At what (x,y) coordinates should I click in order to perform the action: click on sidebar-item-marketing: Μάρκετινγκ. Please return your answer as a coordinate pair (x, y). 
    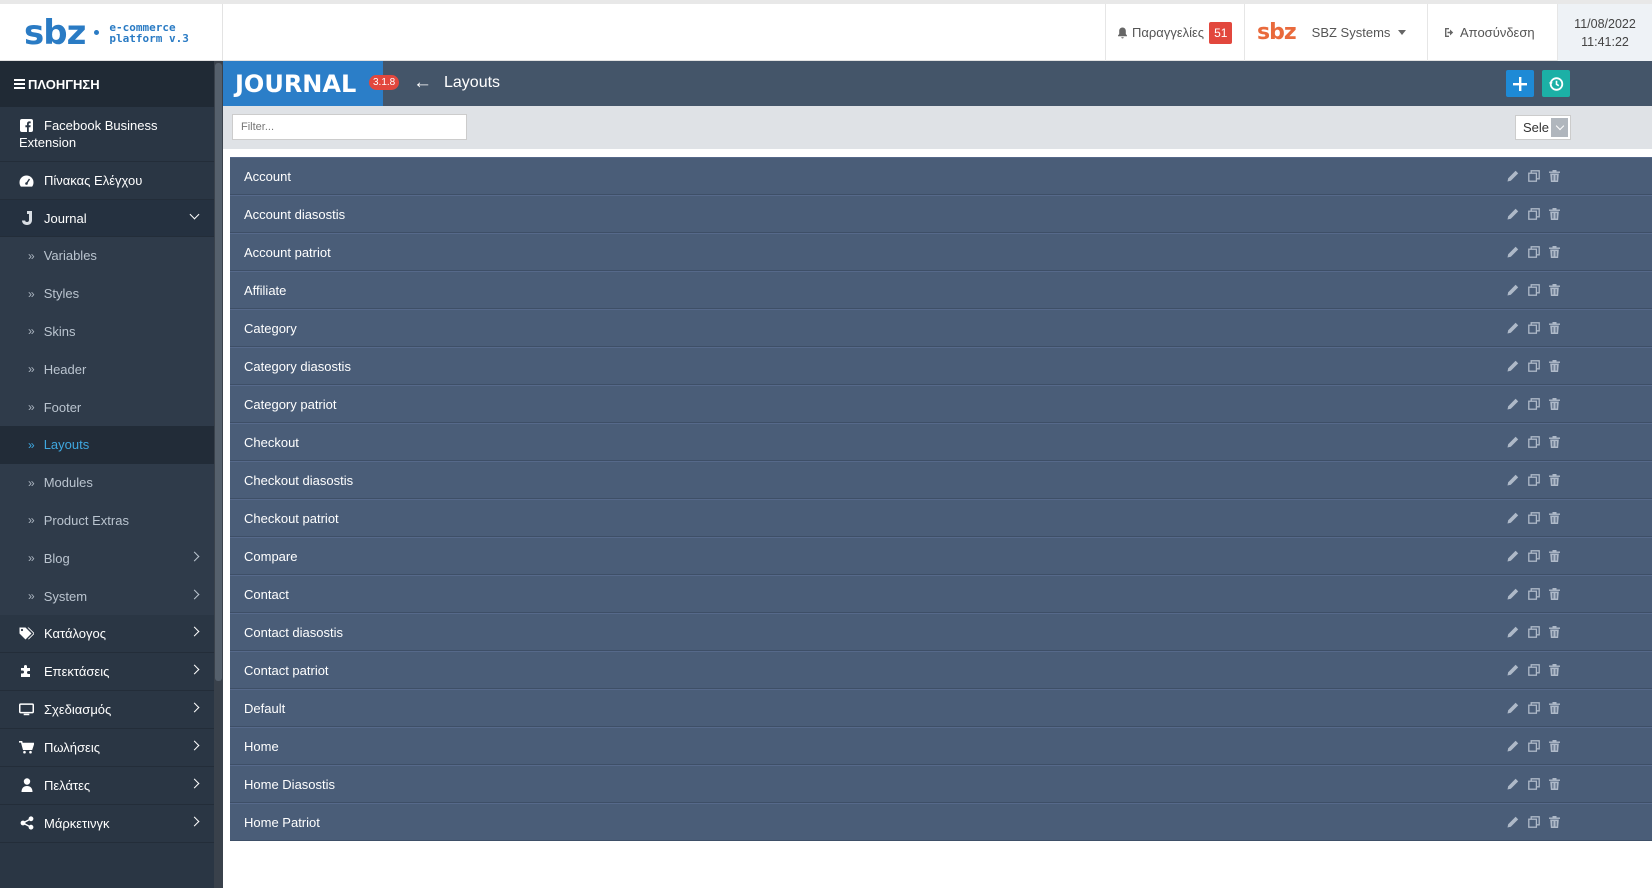
    Looking at the image, I should click on (107, 824).